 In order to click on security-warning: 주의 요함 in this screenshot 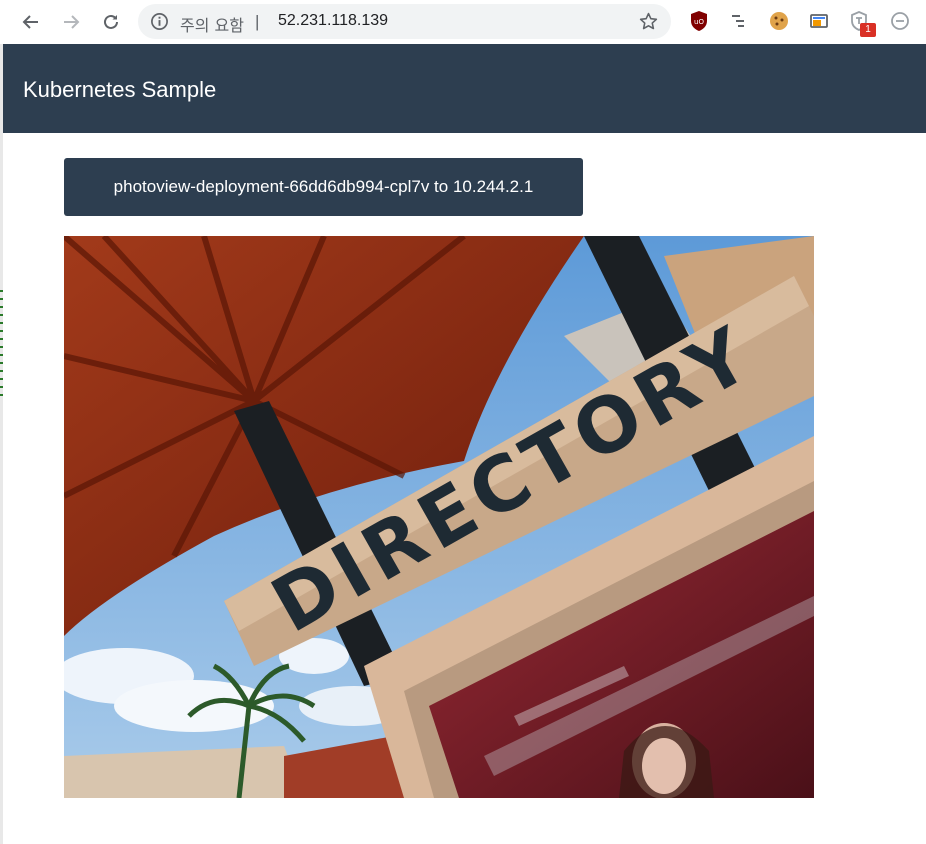, I will do `click(212, 24)`.